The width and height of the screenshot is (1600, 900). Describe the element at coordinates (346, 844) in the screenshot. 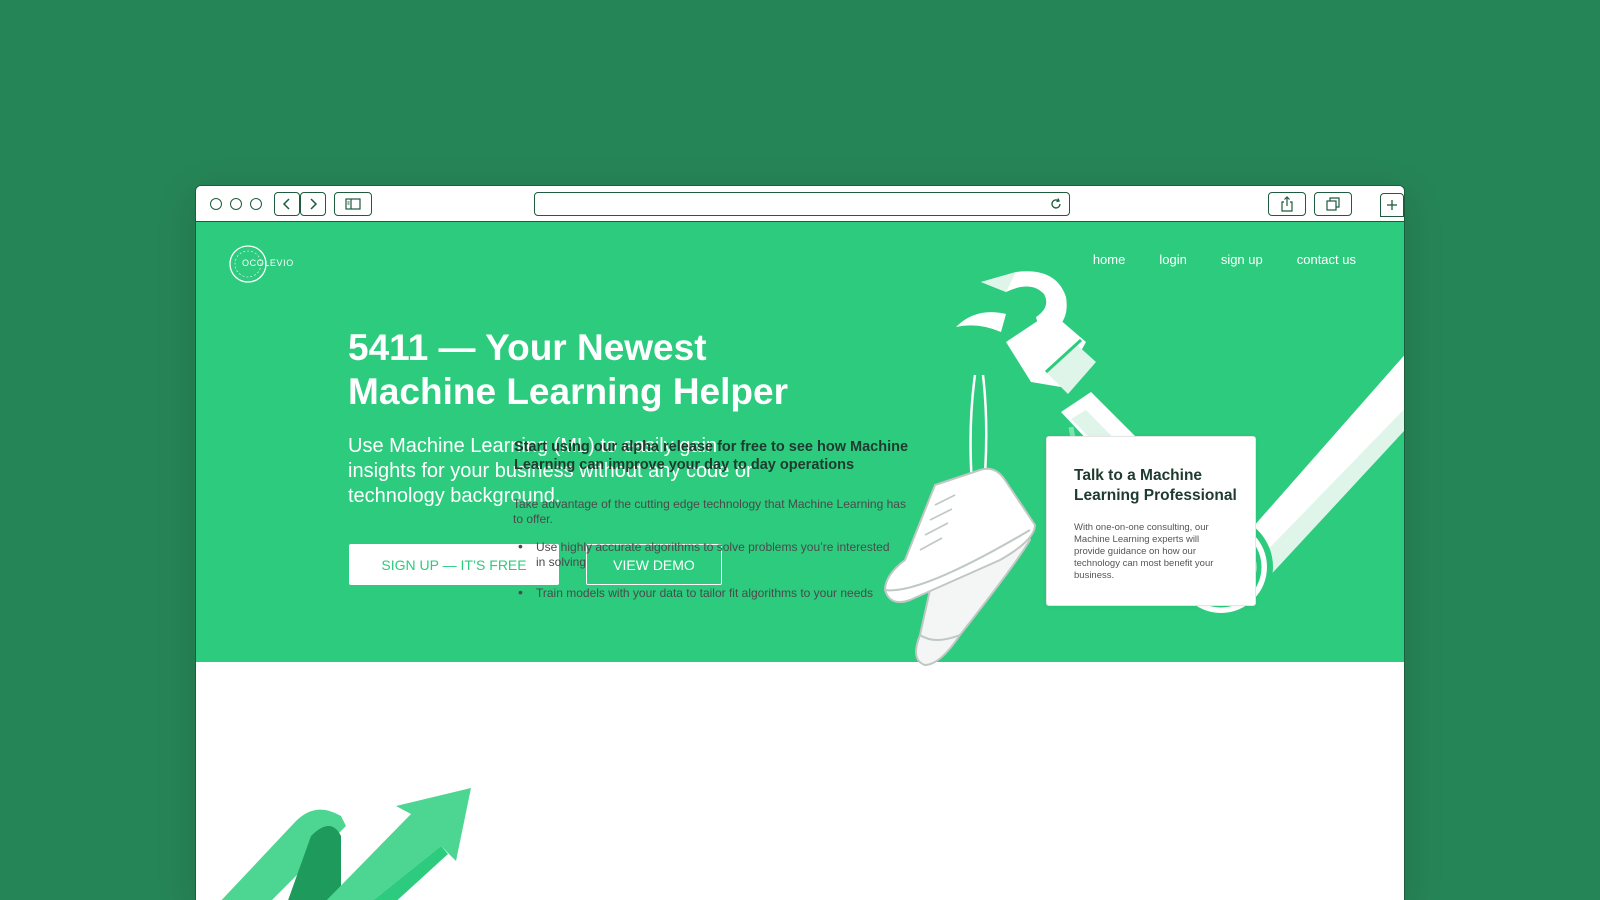

I see `growth-arrows-illustration` at that location.